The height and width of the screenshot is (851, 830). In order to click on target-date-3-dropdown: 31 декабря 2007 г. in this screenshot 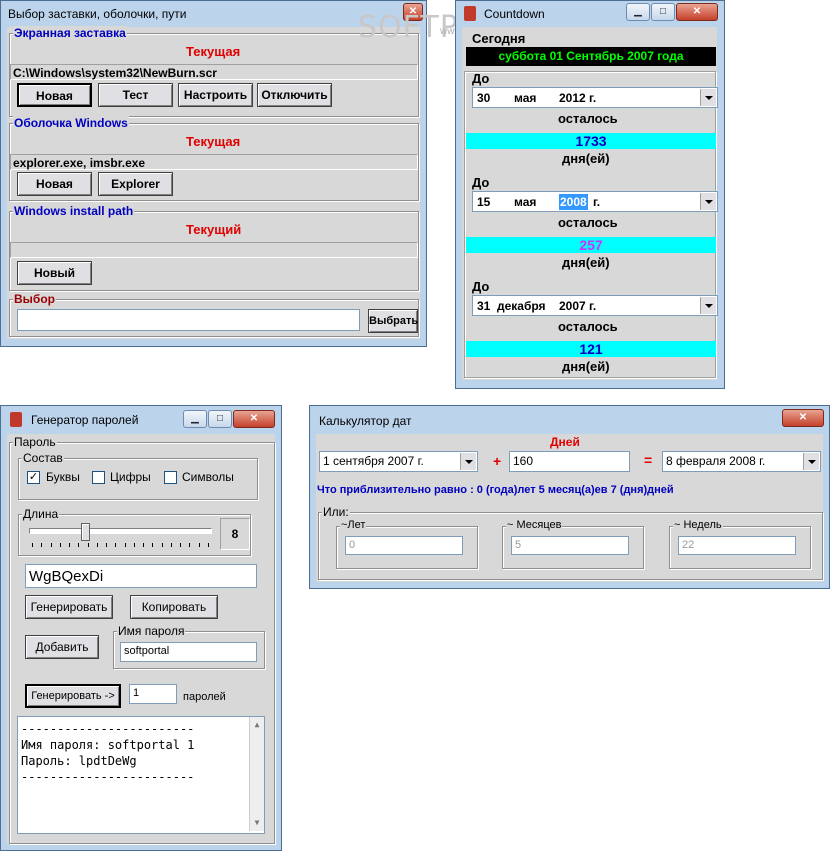, I will do `click(595, 305)`.